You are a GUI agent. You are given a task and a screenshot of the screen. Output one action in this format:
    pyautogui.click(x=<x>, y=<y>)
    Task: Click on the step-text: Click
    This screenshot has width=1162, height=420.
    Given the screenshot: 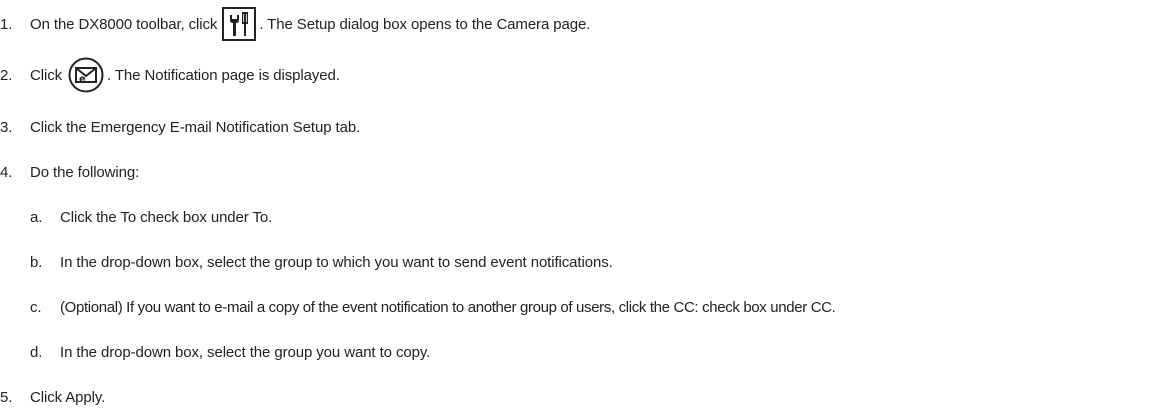 What is the action you would take?
    pyautogui.click(x=46, y=75)
    